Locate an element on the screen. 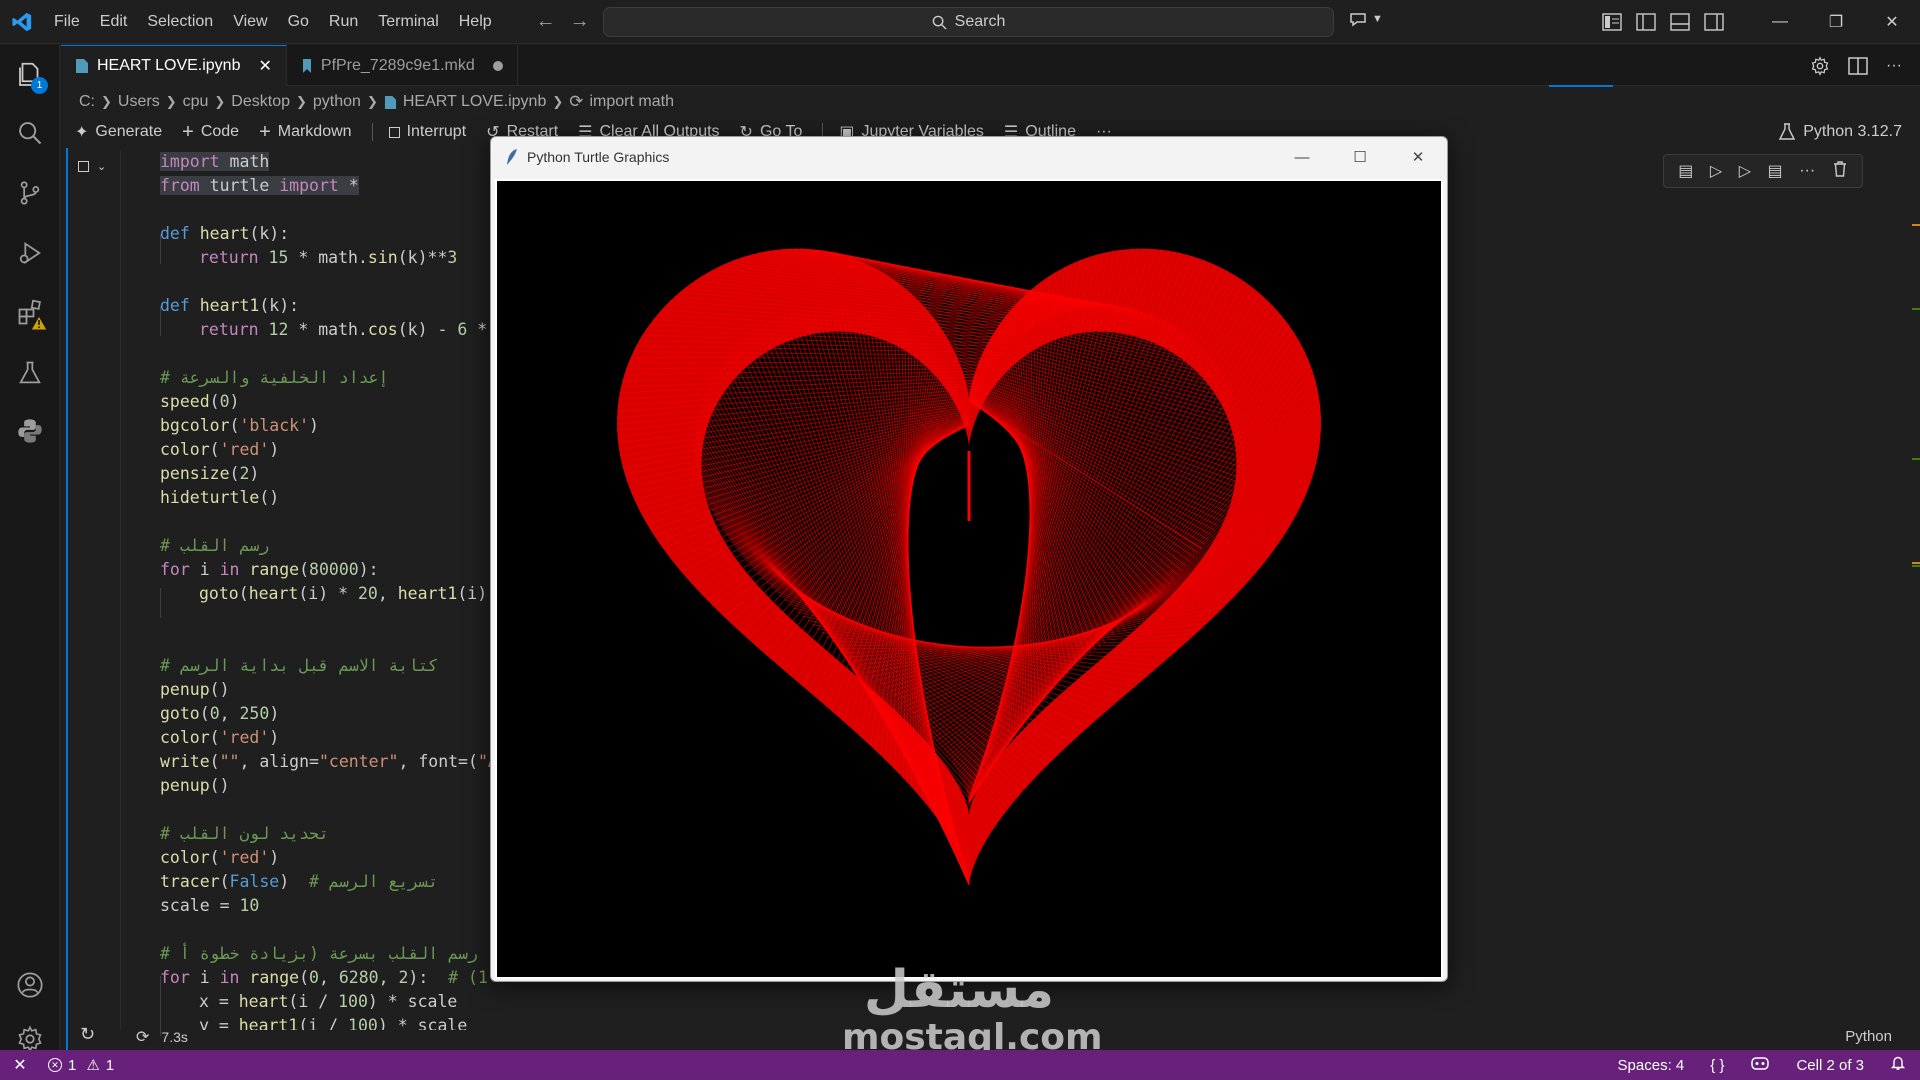 Image resolution: width=1920 pixels, height=1080 pixels. cell-focus-indicator is located at coordinates (67, 599).